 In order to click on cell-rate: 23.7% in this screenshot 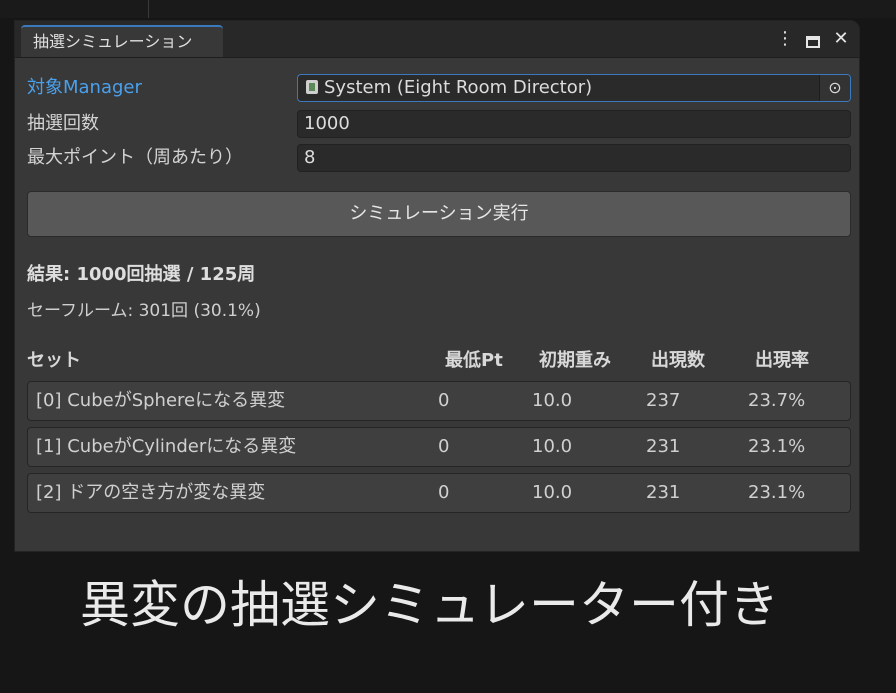, I will do `click(777, 400)`.